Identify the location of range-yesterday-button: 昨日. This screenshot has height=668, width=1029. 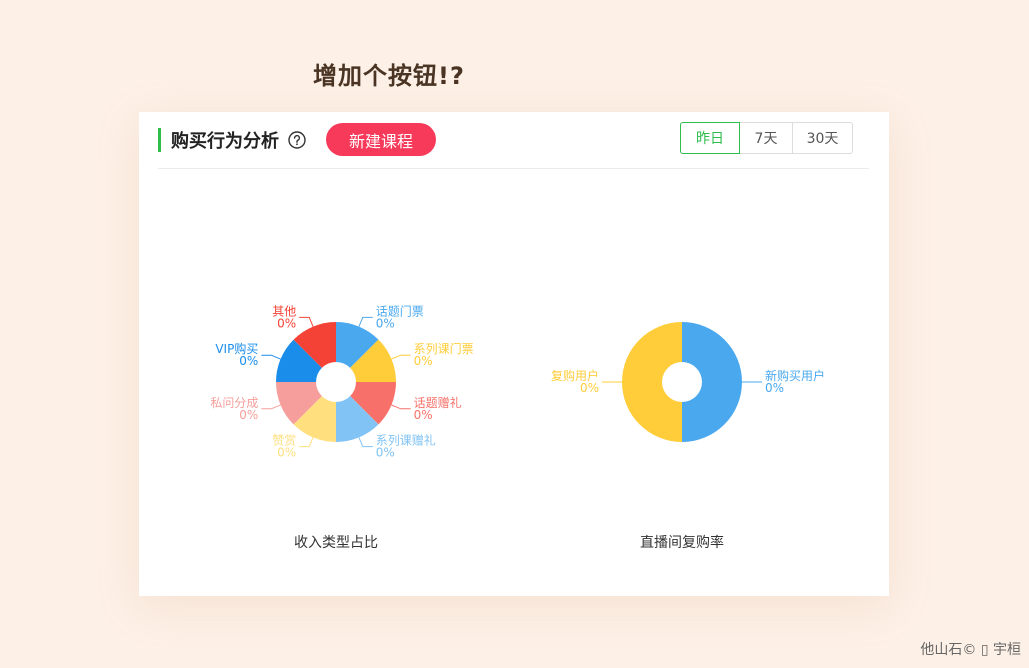
(710, 138).